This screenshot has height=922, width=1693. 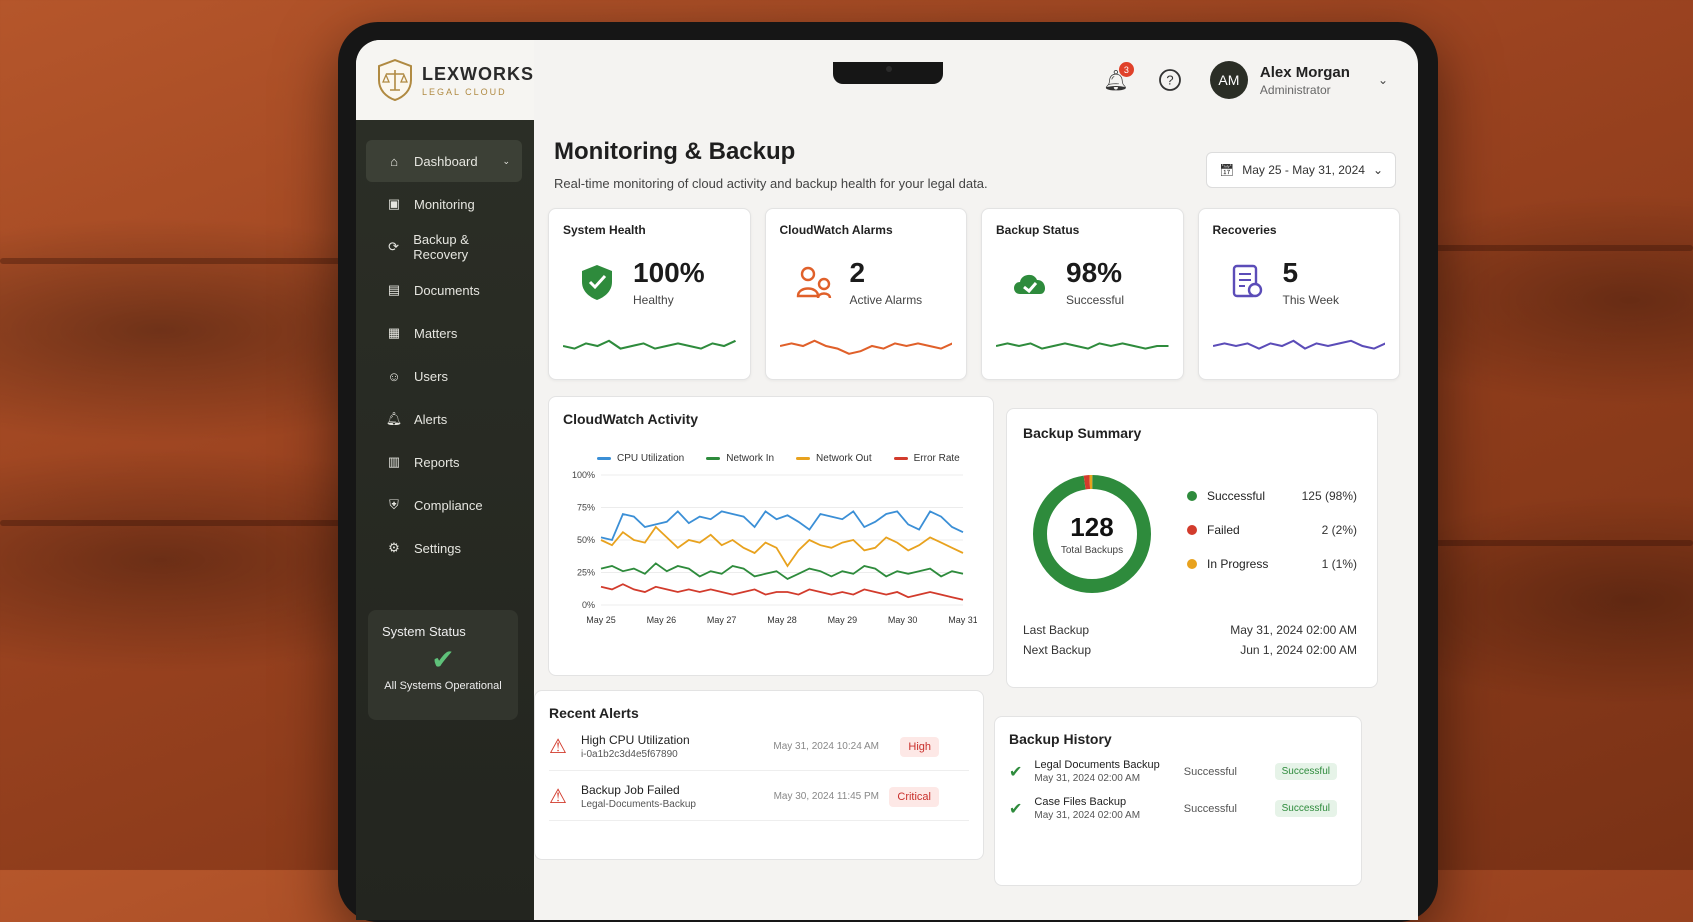 I want to click on card-values: 2 Active Alarms, so click(x=886, y=282).